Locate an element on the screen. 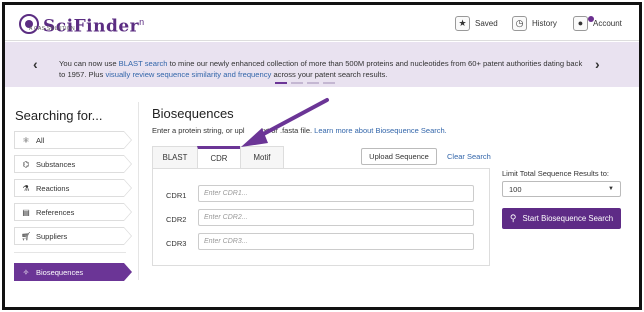 This screenshot has width=644, height=312. notification-dot is located at coordinates (591, 18).